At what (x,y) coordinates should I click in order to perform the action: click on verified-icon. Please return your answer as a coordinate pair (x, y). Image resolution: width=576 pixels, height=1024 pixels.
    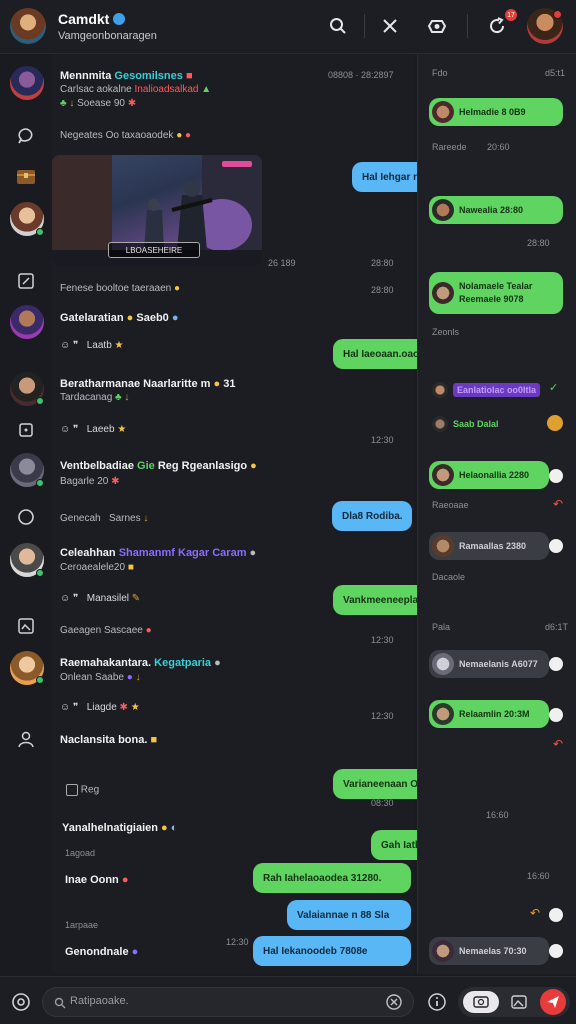
    Looking at the image, I should click on (119, 19).